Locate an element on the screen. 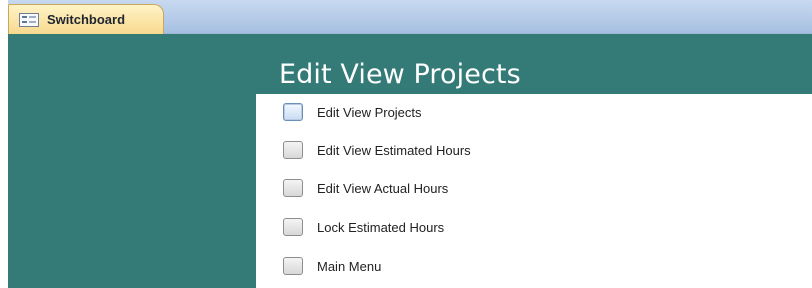 The height and width of the screenshot is (288, 812). switchboard-item-label: Lock Estimated Hours is located at coordinates (380, 227).